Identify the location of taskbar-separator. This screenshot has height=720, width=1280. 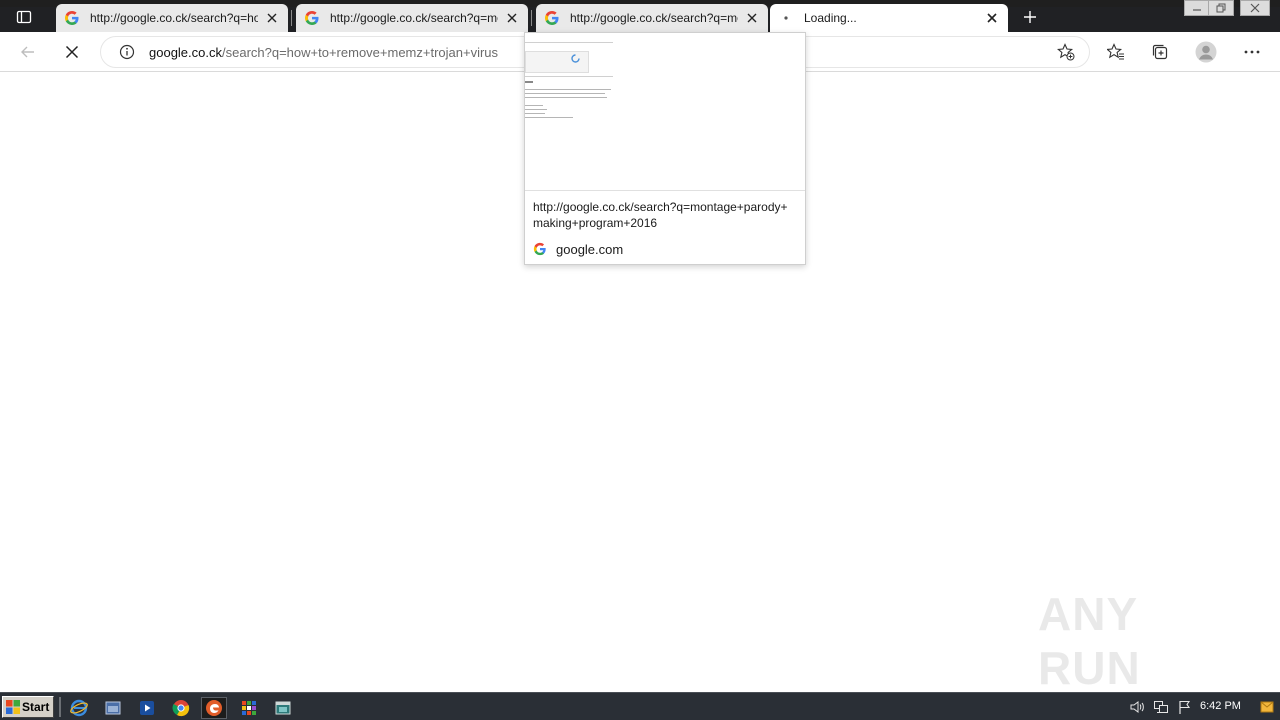
(60, 707).